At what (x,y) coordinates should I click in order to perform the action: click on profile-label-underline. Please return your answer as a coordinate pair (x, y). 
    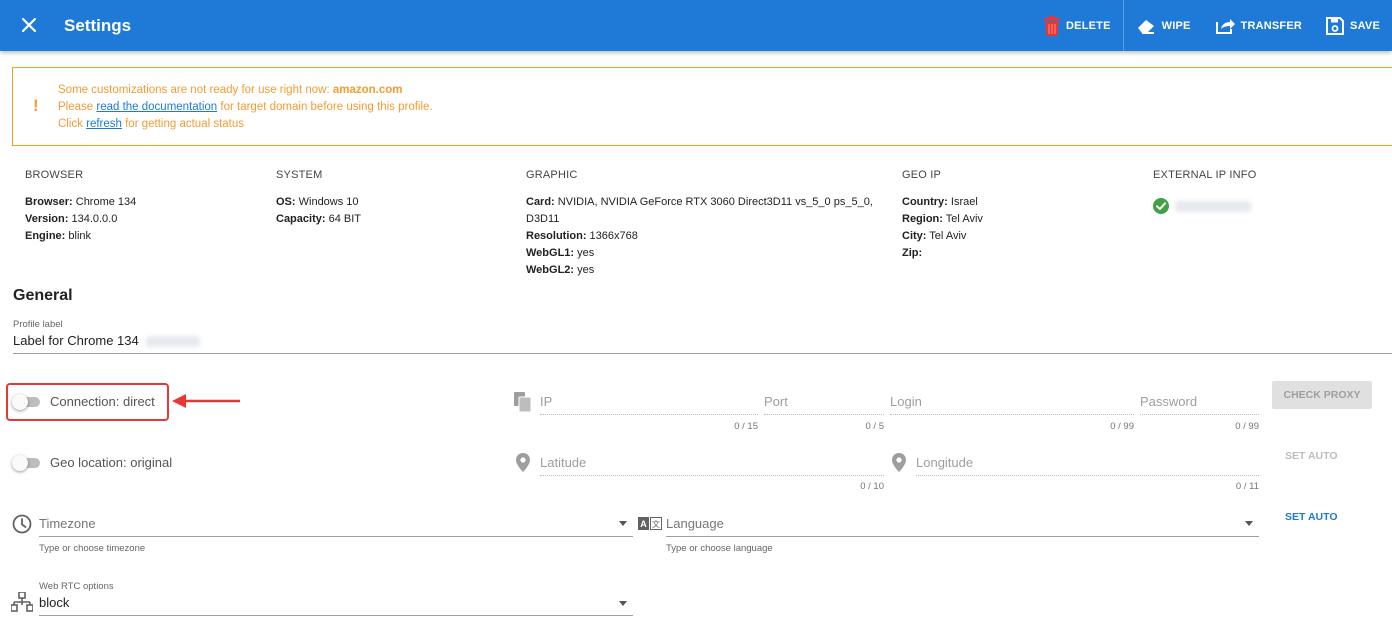
    Looking at the image, I should click on (702, 353).